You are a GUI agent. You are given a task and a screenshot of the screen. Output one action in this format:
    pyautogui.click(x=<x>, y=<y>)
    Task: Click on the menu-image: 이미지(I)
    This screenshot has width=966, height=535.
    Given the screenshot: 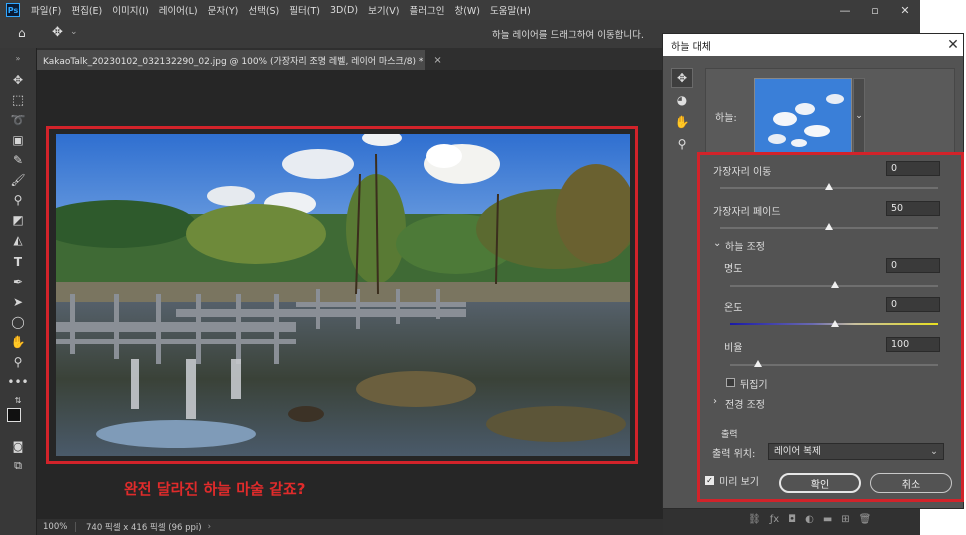 What is the action you would take?
    pyautogui.click(x=130, y=10)
    